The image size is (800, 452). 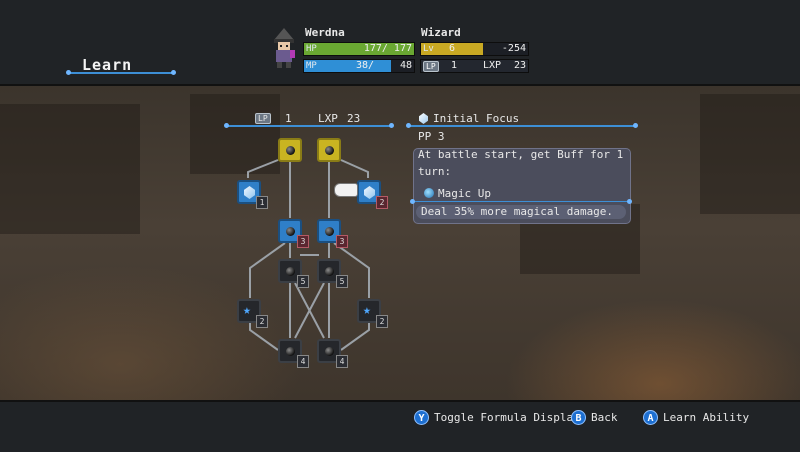 What do you see at coordinates (421, 417) in the screenshot?
I see `y-button-icon: Y` at bounding box center [421, 417].